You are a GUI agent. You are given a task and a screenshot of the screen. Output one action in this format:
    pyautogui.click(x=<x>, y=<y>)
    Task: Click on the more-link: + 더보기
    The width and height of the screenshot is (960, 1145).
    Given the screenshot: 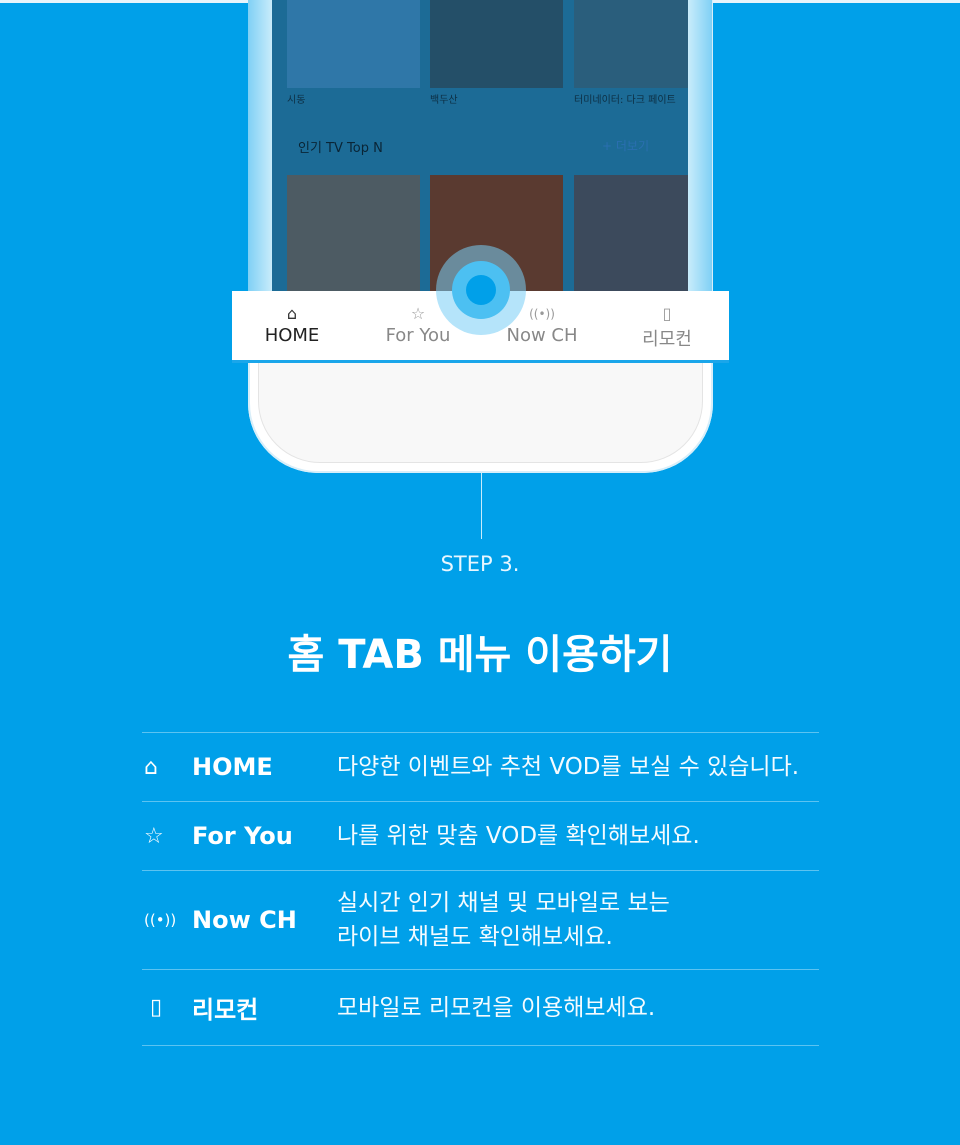 What is the action you would take?
    pyautogui.click(x=625, y=145)
    